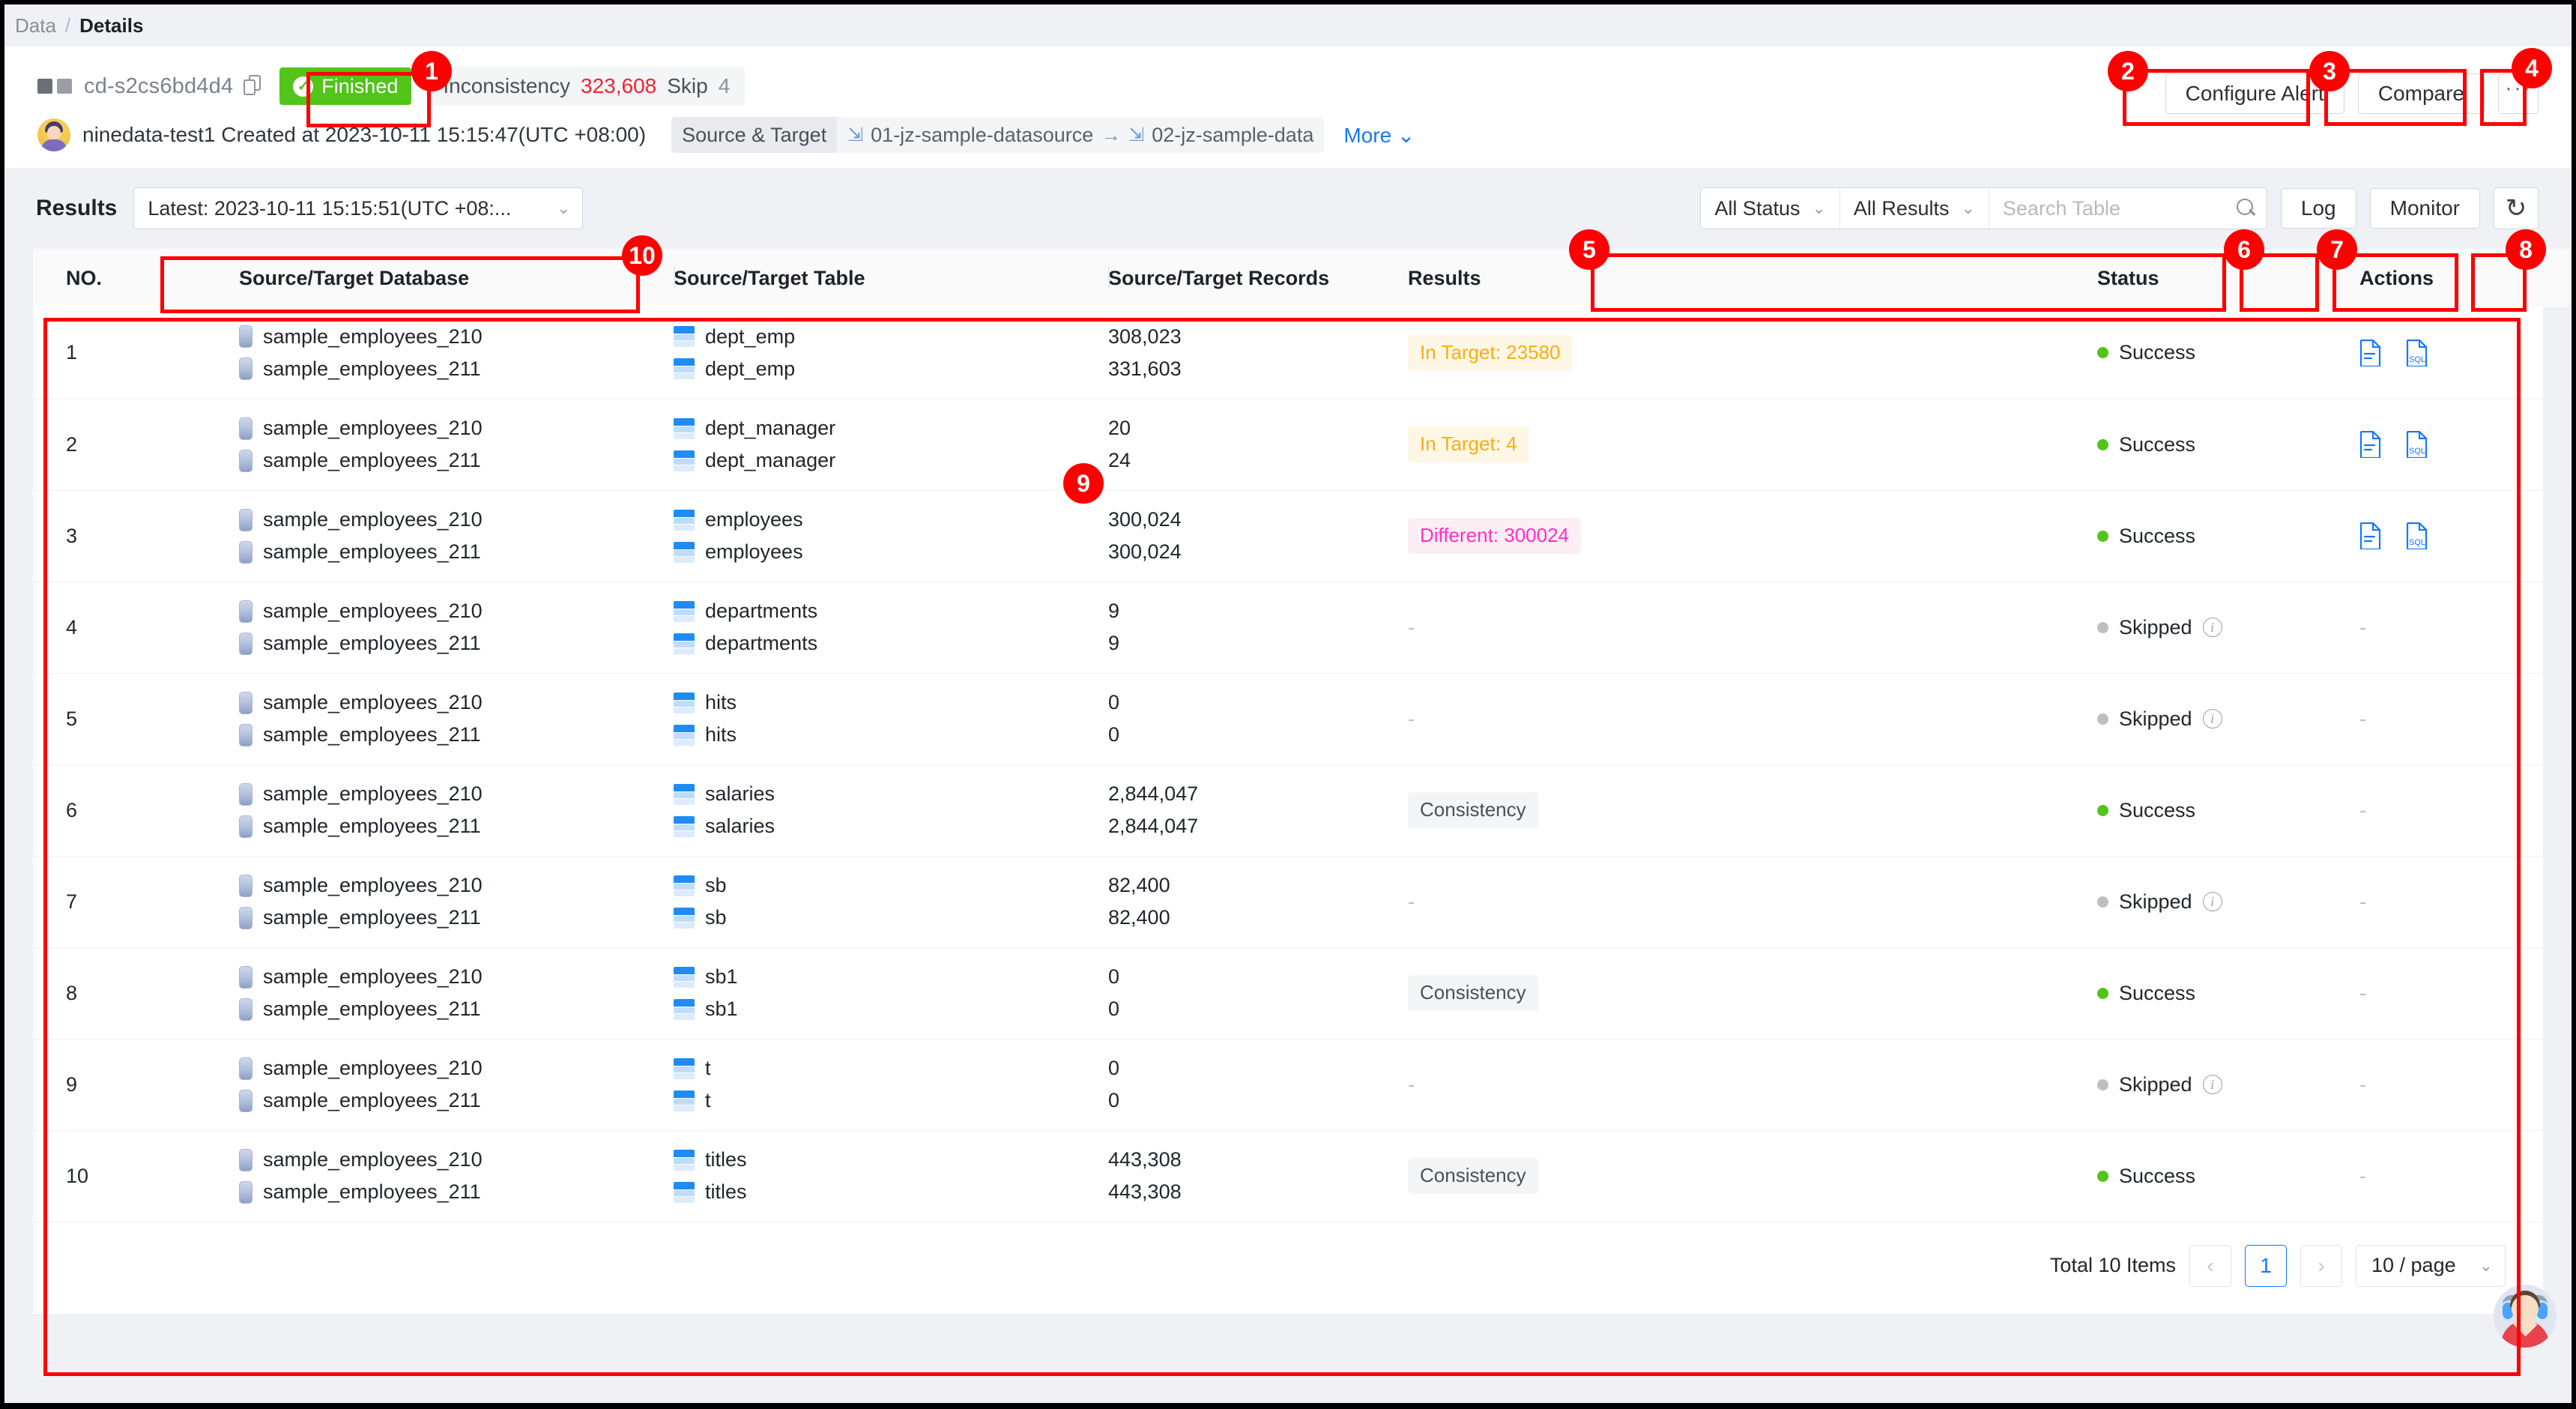  I want to click on col-database: Source/Target Database, so click(456, 278).